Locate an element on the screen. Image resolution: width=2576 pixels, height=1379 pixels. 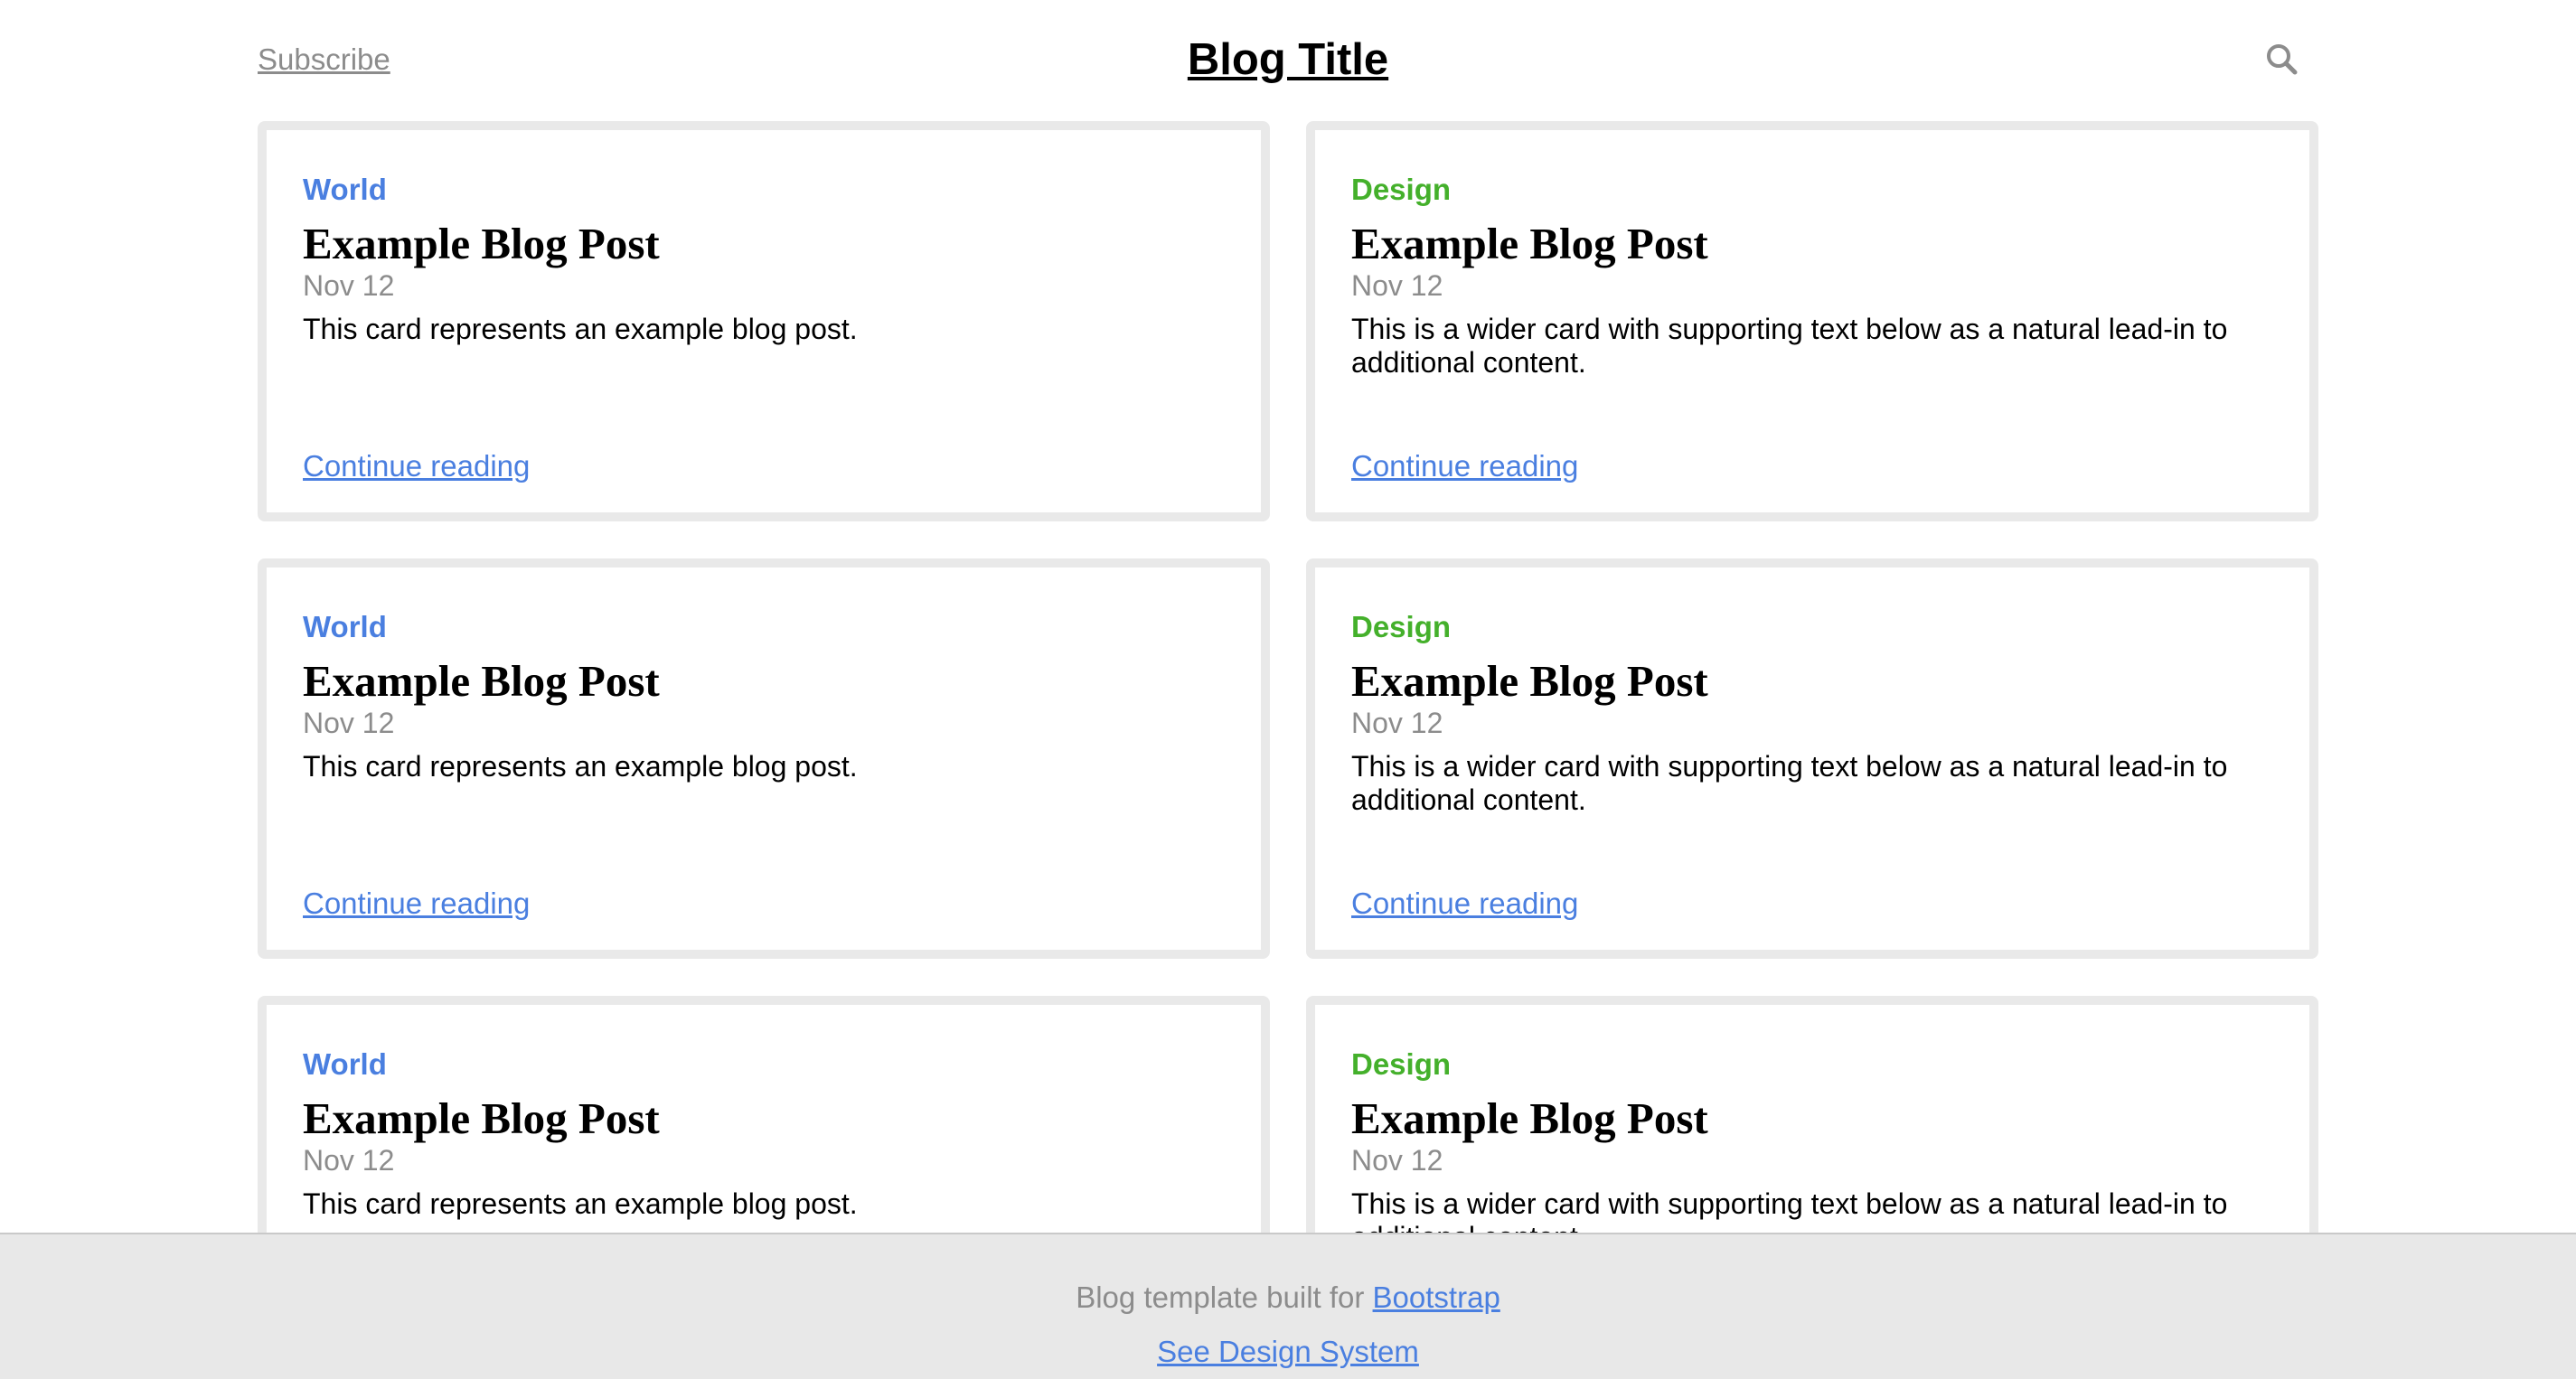
footer-design-system: See Design System is located at coordinates (1288, 1352).